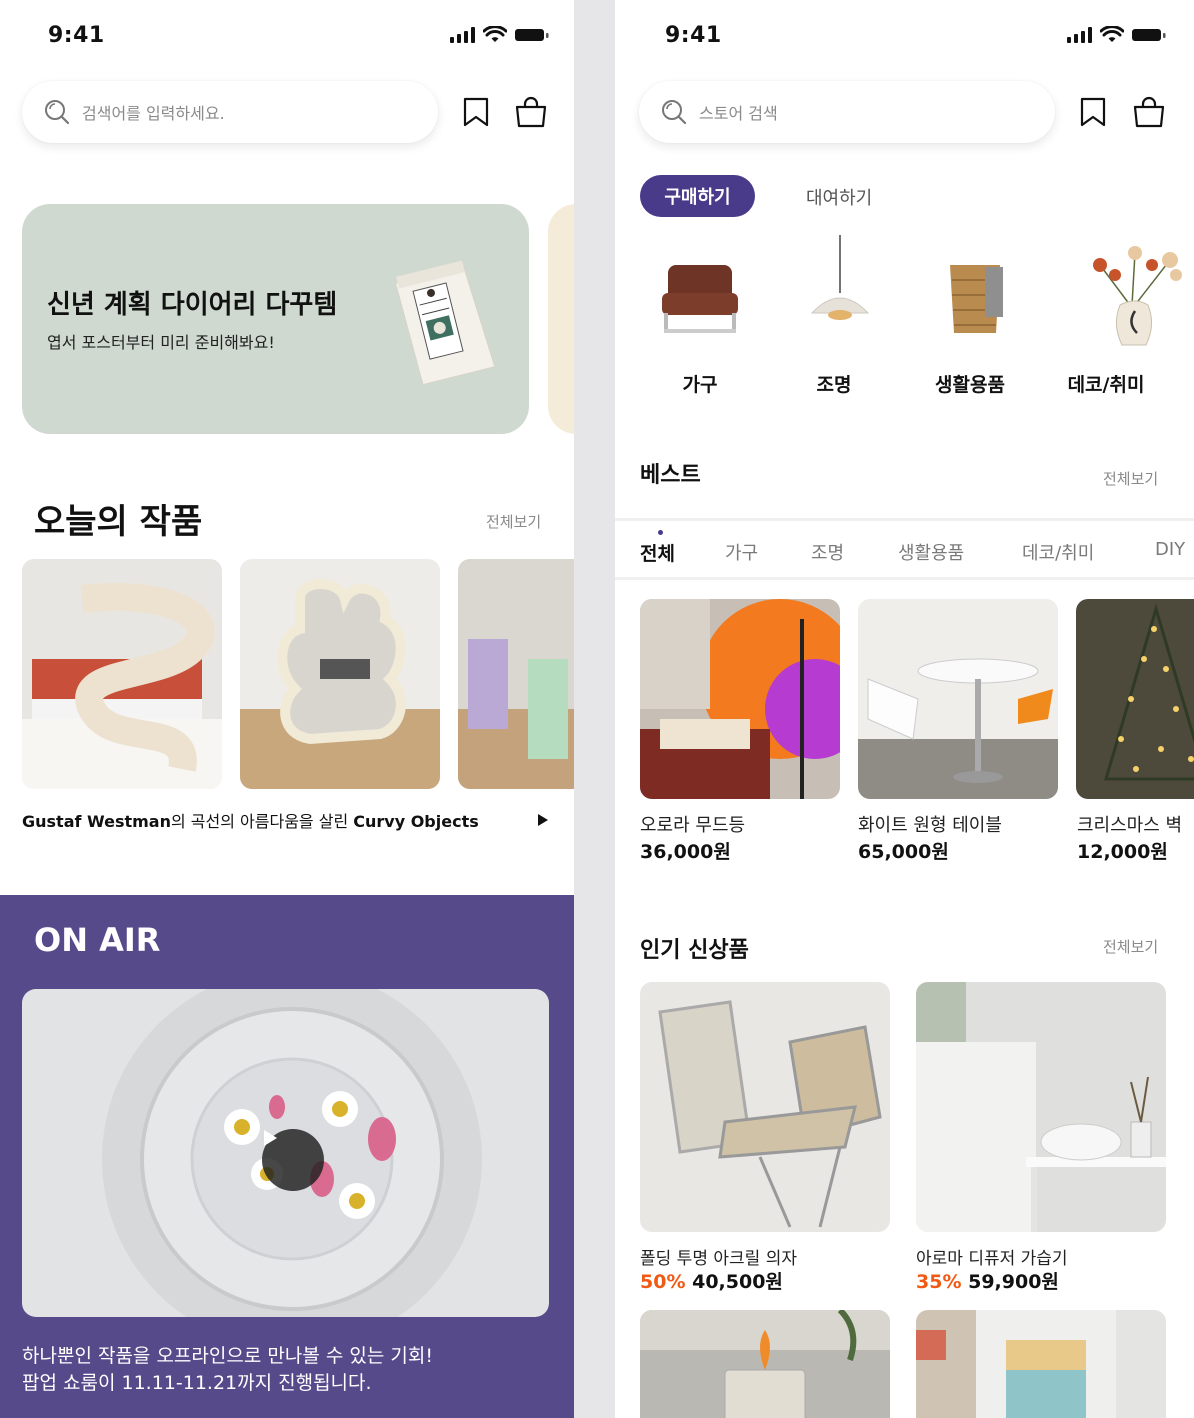 The height and width of the screenshot is (1418, 1194). What do you see at coordinates (970, 383) in the screenshot?
I see `category-label-living: 생활용품` at bounding box center [970, 383].